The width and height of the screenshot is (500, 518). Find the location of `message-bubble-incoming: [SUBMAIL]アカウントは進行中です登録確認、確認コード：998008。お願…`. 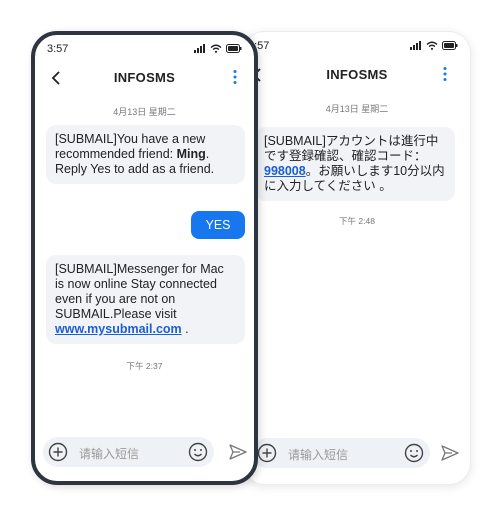

message-bubble-incoming: [SUBMAIL]アカウントは進行中です登録確認、確認コード：998008。お願… is located at coordinates (355, 164).